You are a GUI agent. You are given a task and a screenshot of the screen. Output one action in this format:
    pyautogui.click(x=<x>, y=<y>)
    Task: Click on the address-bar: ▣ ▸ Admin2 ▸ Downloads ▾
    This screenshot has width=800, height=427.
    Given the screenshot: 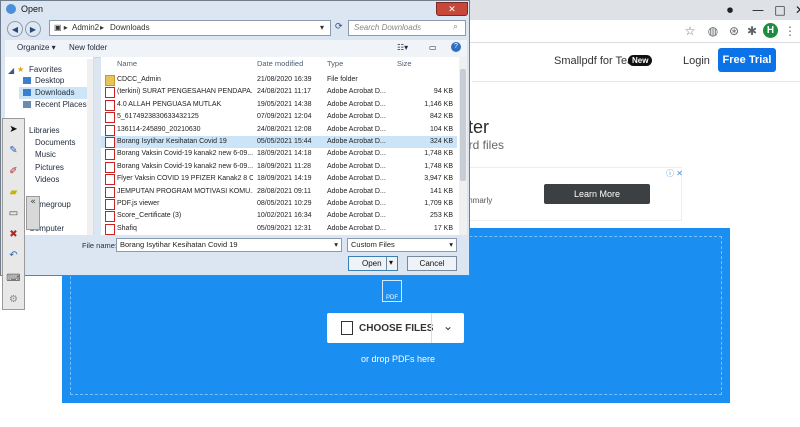 What is the action you would take?
    pyautogui.click(x=190, y=28)
    